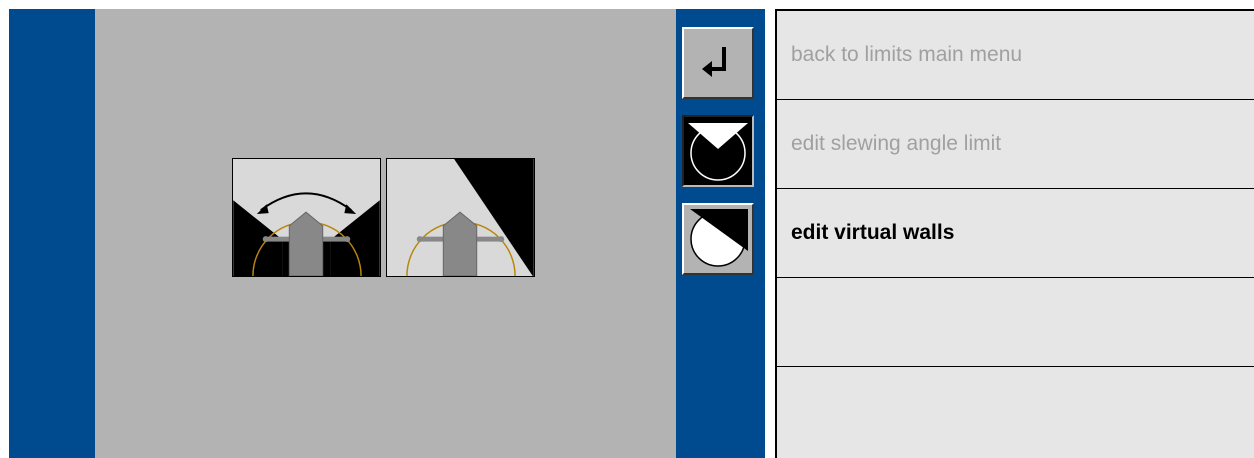  What do you see at coordinates (714, 62) in the screenshot?
I see `return-arrow-icon` at bounding box center [714, 62].